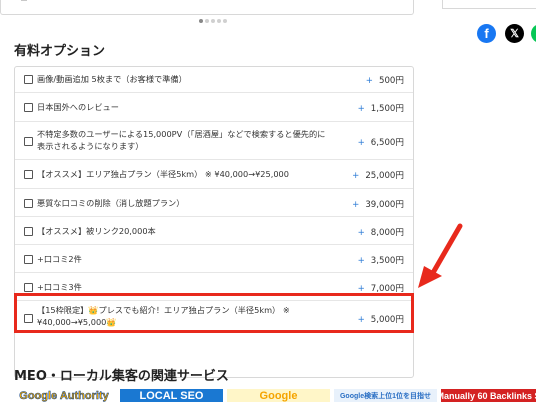  I want to click on carousel-pagination, so click(213, 21).